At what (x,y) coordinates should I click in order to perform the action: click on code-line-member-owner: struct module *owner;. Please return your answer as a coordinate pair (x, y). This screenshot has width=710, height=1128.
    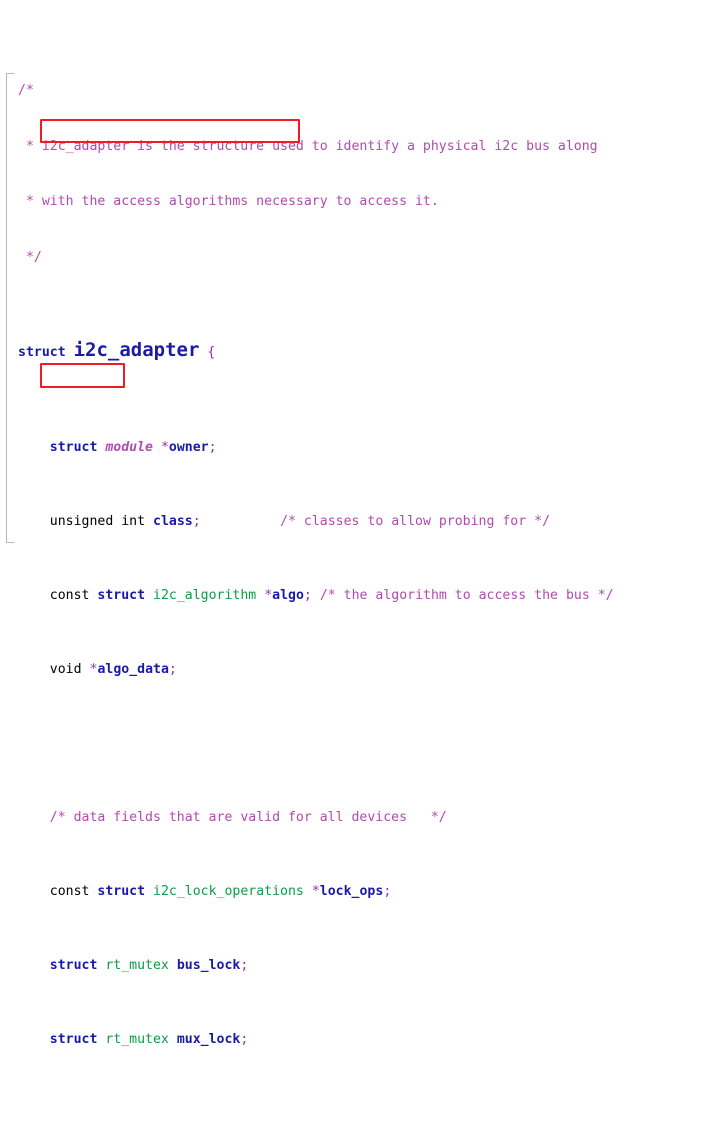
    Looking at the image, I should click on (307, 448).